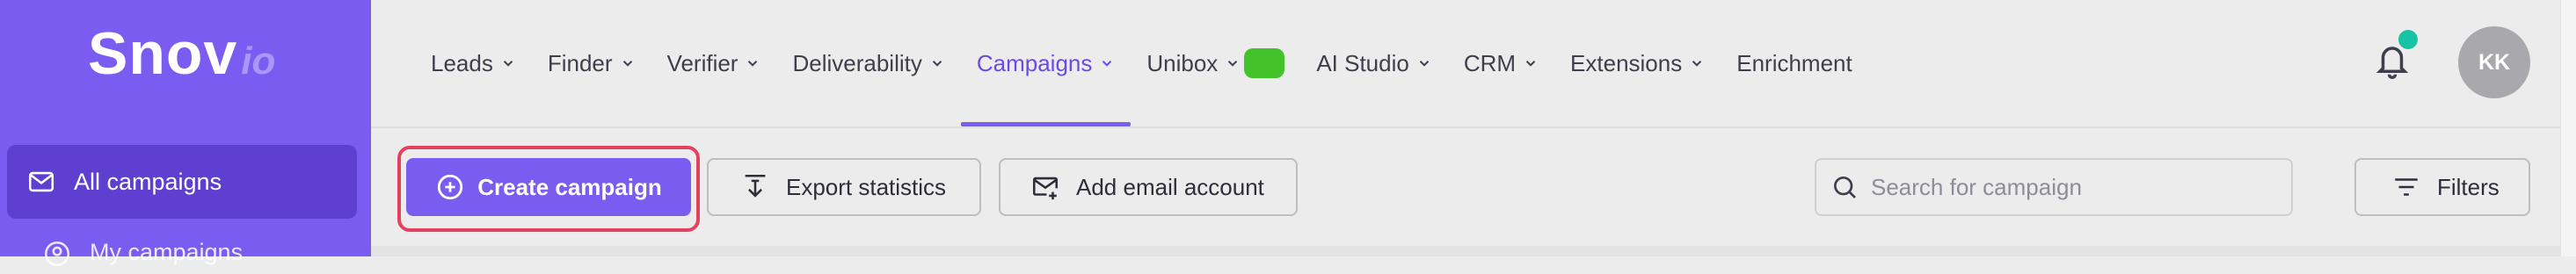 Image resolution: width=2576 pixels, height=274 pixels. I want to click on add-email-account-label: Add email account, so click(1170, 186).